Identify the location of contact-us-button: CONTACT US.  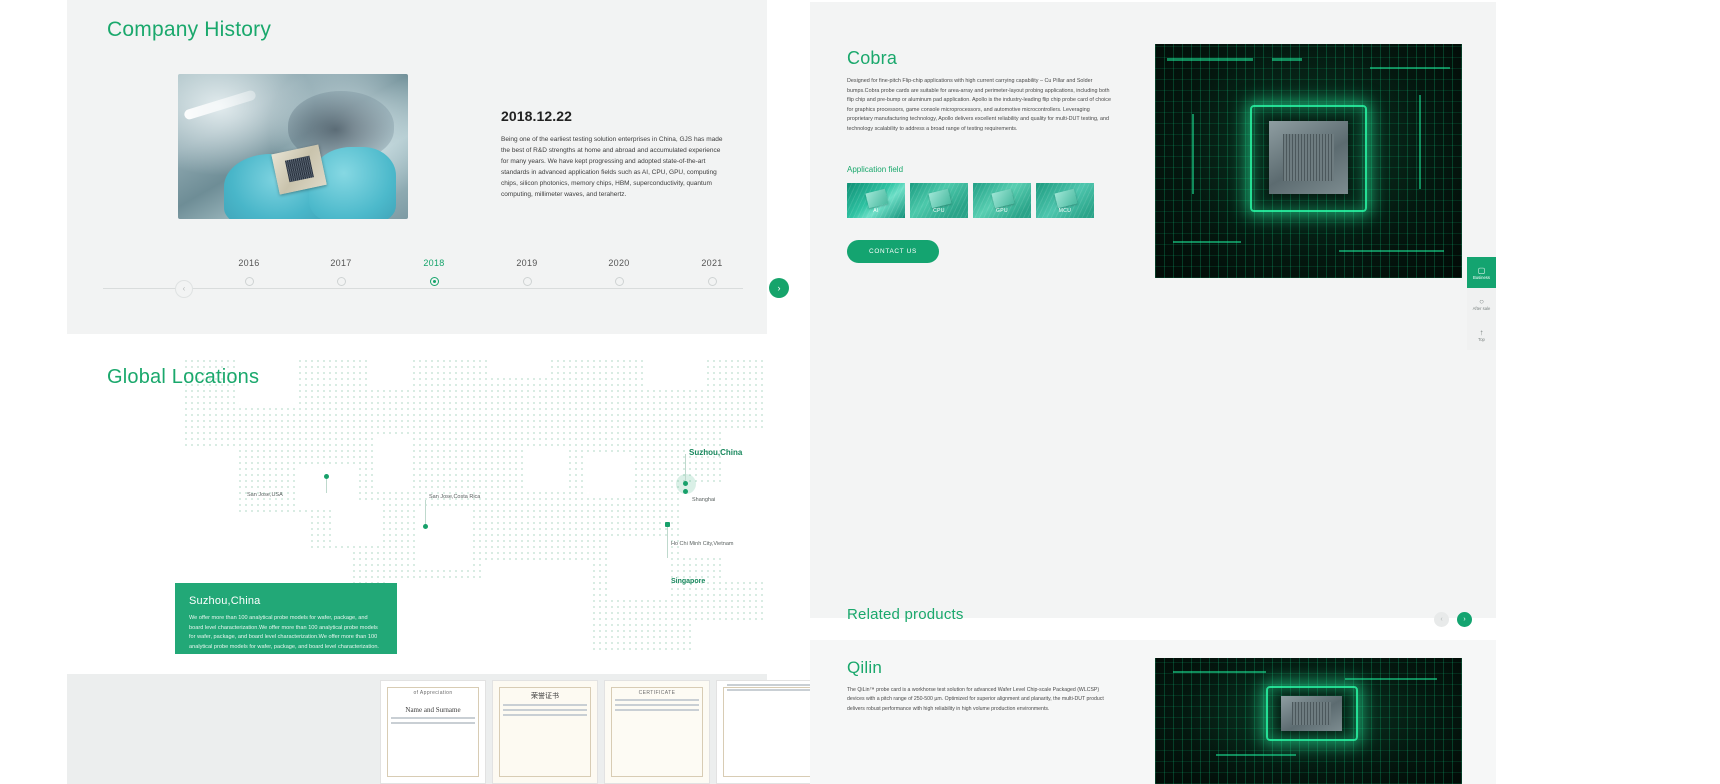
(893, 251).